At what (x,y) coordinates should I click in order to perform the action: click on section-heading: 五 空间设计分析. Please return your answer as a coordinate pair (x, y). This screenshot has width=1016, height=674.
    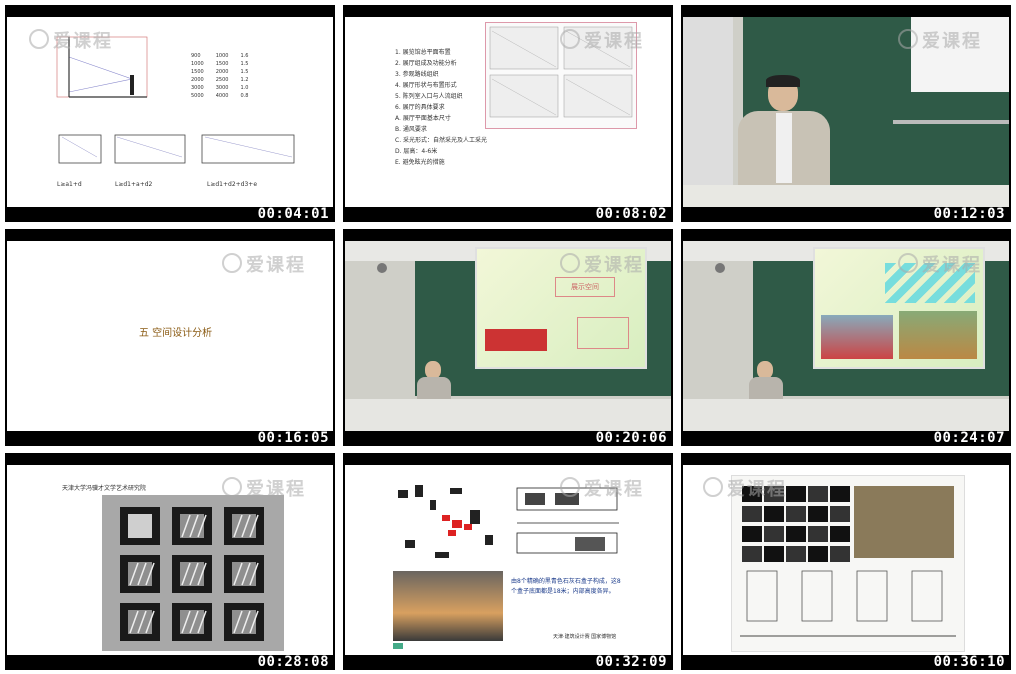
    Looking at the image, I should click on (176, 333).